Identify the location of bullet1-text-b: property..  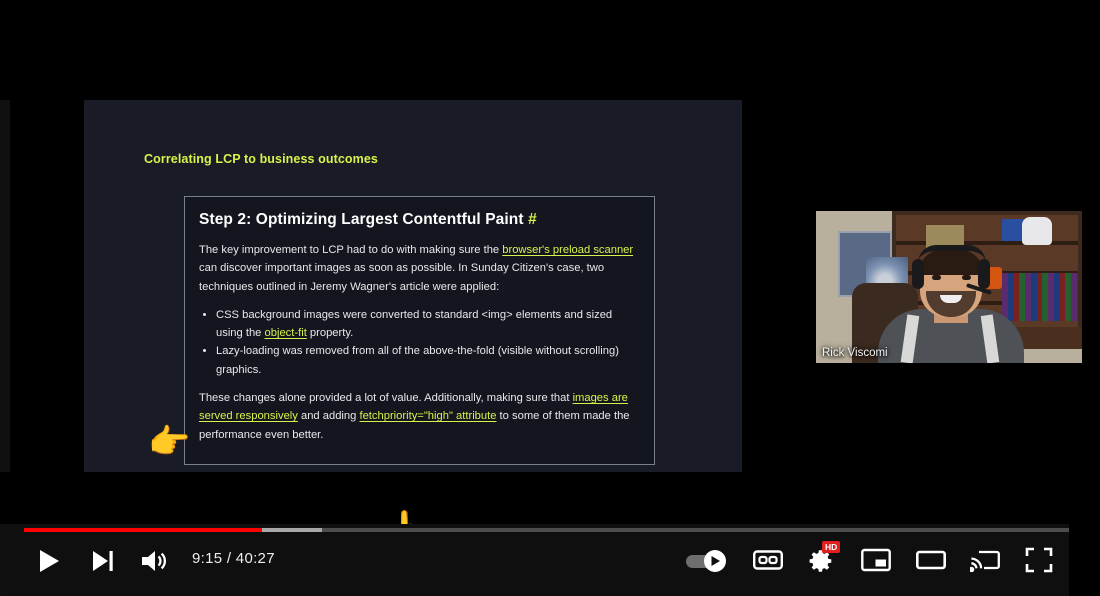
(330, 333).